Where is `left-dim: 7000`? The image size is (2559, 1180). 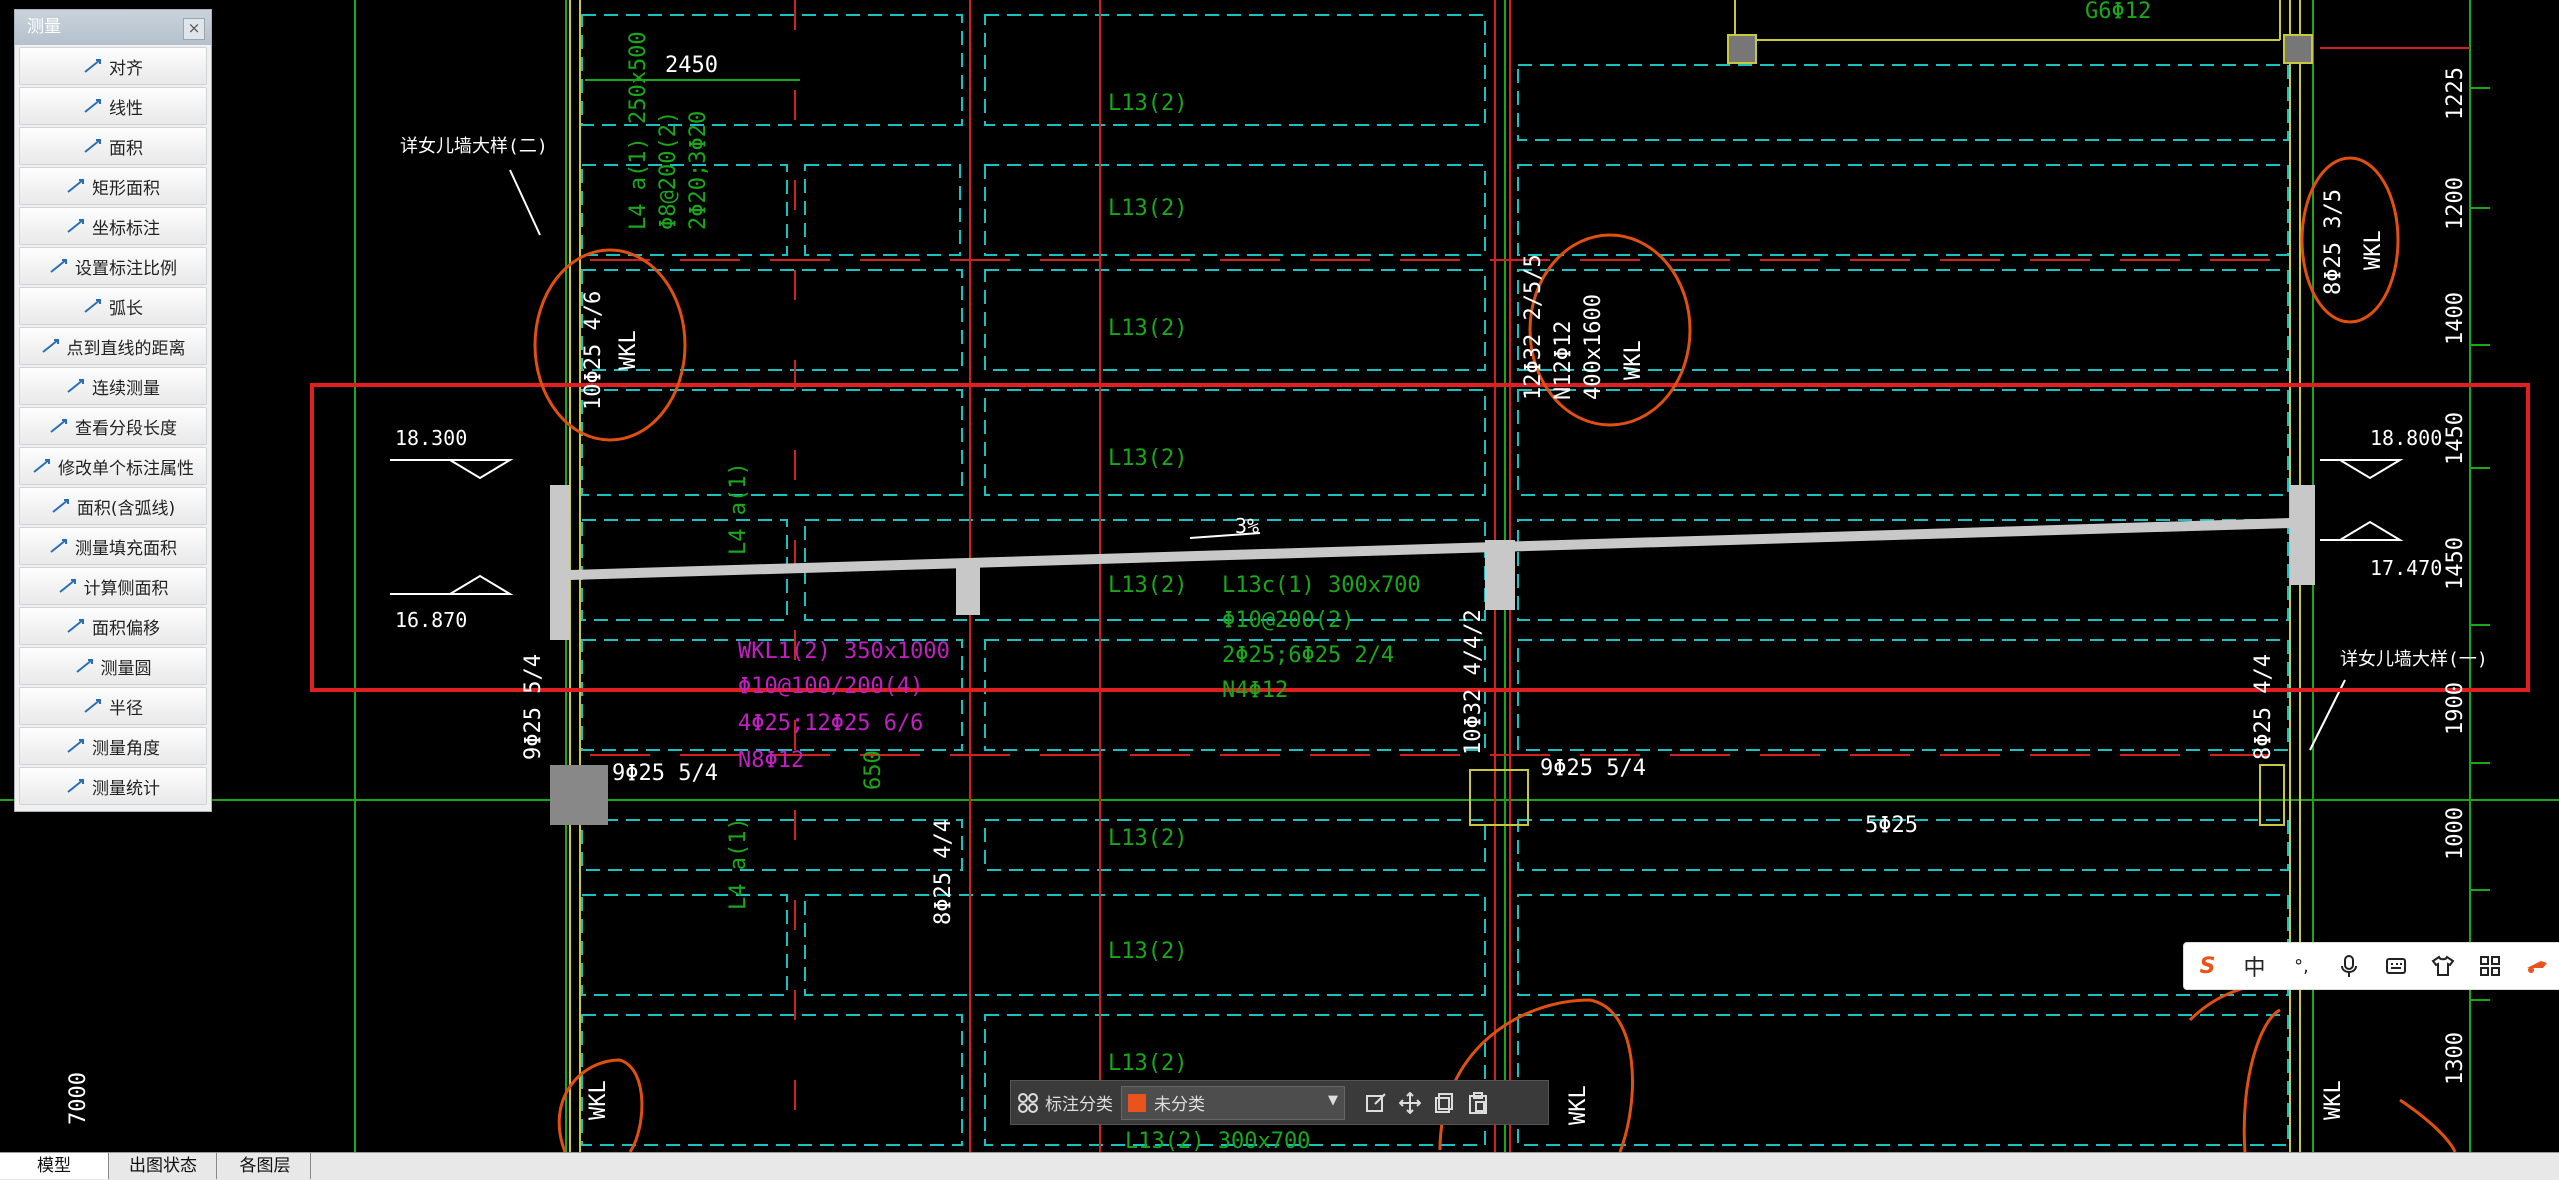
left-dim: 7000 is located at coordinates (78, 1098).